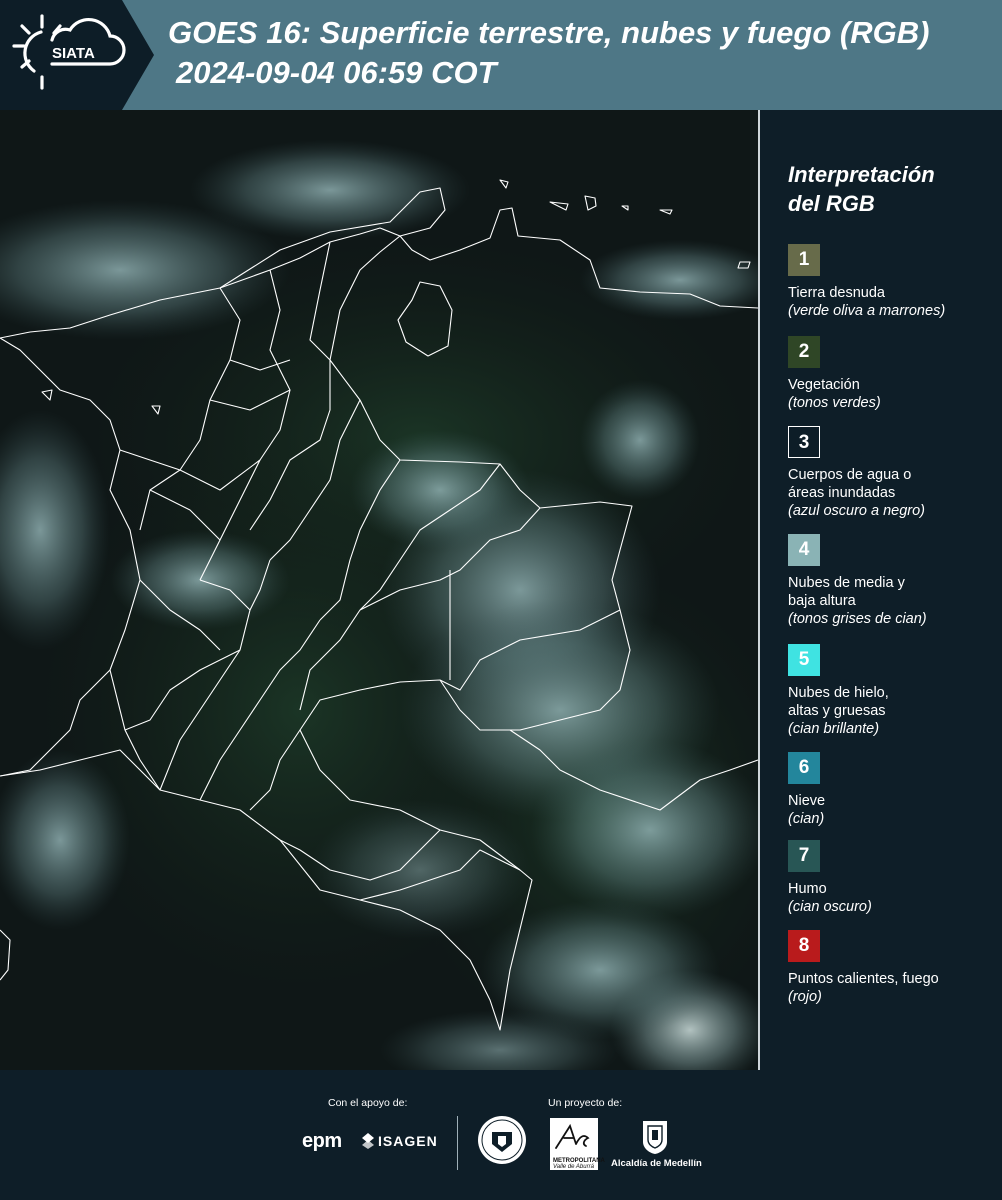 The width and height of the screenshot is (1002, 1200). Describe the element at coordinates (368, 1141) in the screenshot. I see `isagen-mark-icon` at that location.